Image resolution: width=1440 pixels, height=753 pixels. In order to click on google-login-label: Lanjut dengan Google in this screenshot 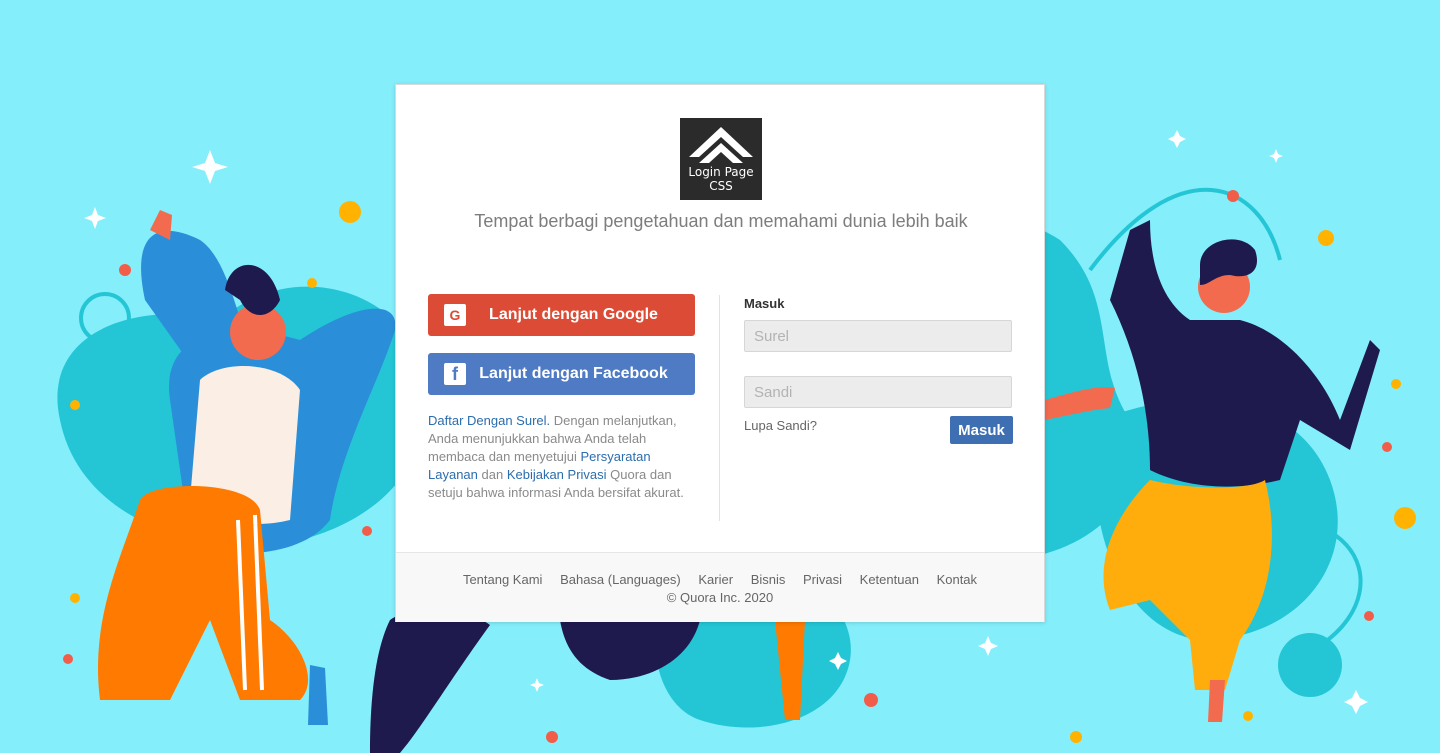, I will do `click(573, 314)`.